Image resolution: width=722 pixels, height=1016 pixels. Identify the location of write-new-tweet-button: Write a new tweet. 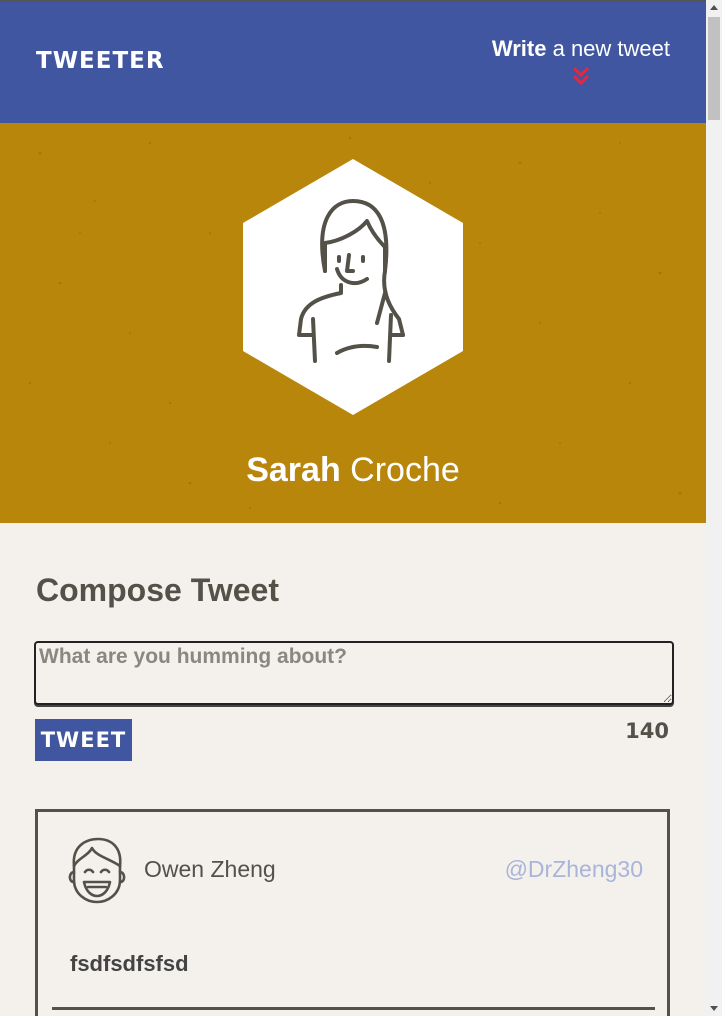
(580, 61).